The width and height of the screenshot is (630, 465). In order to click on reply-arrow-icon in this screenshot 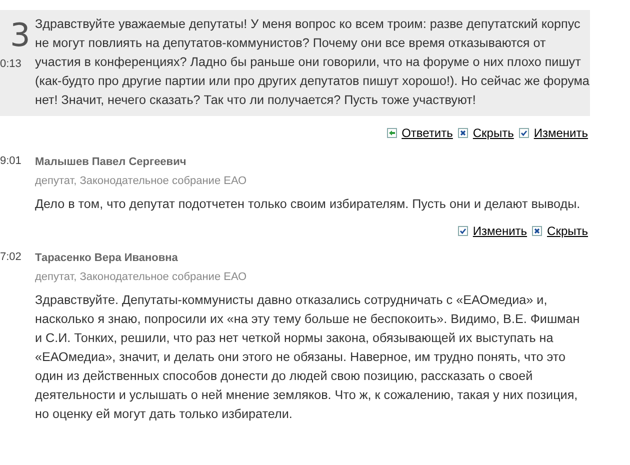, I will do `click(391, 133)`.